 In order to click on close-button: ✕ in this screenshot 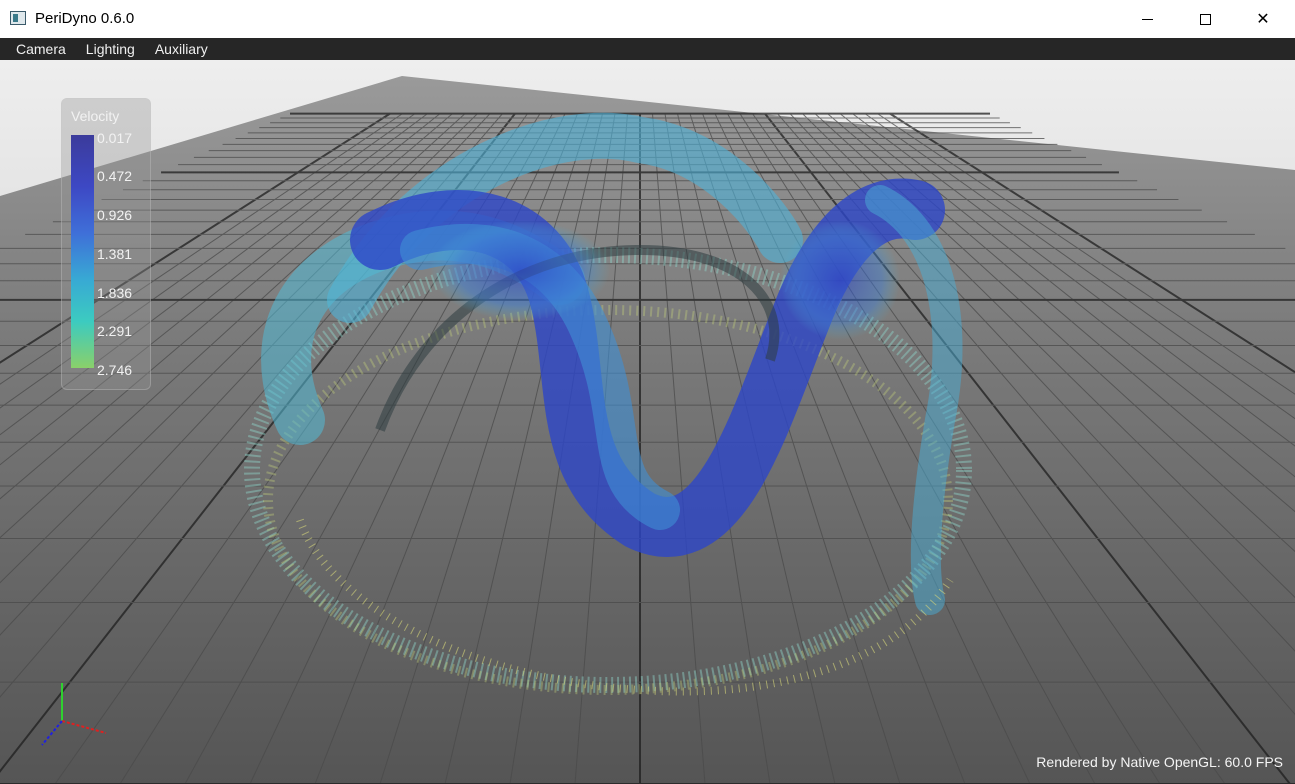, I will do `click(1263, 19)`.